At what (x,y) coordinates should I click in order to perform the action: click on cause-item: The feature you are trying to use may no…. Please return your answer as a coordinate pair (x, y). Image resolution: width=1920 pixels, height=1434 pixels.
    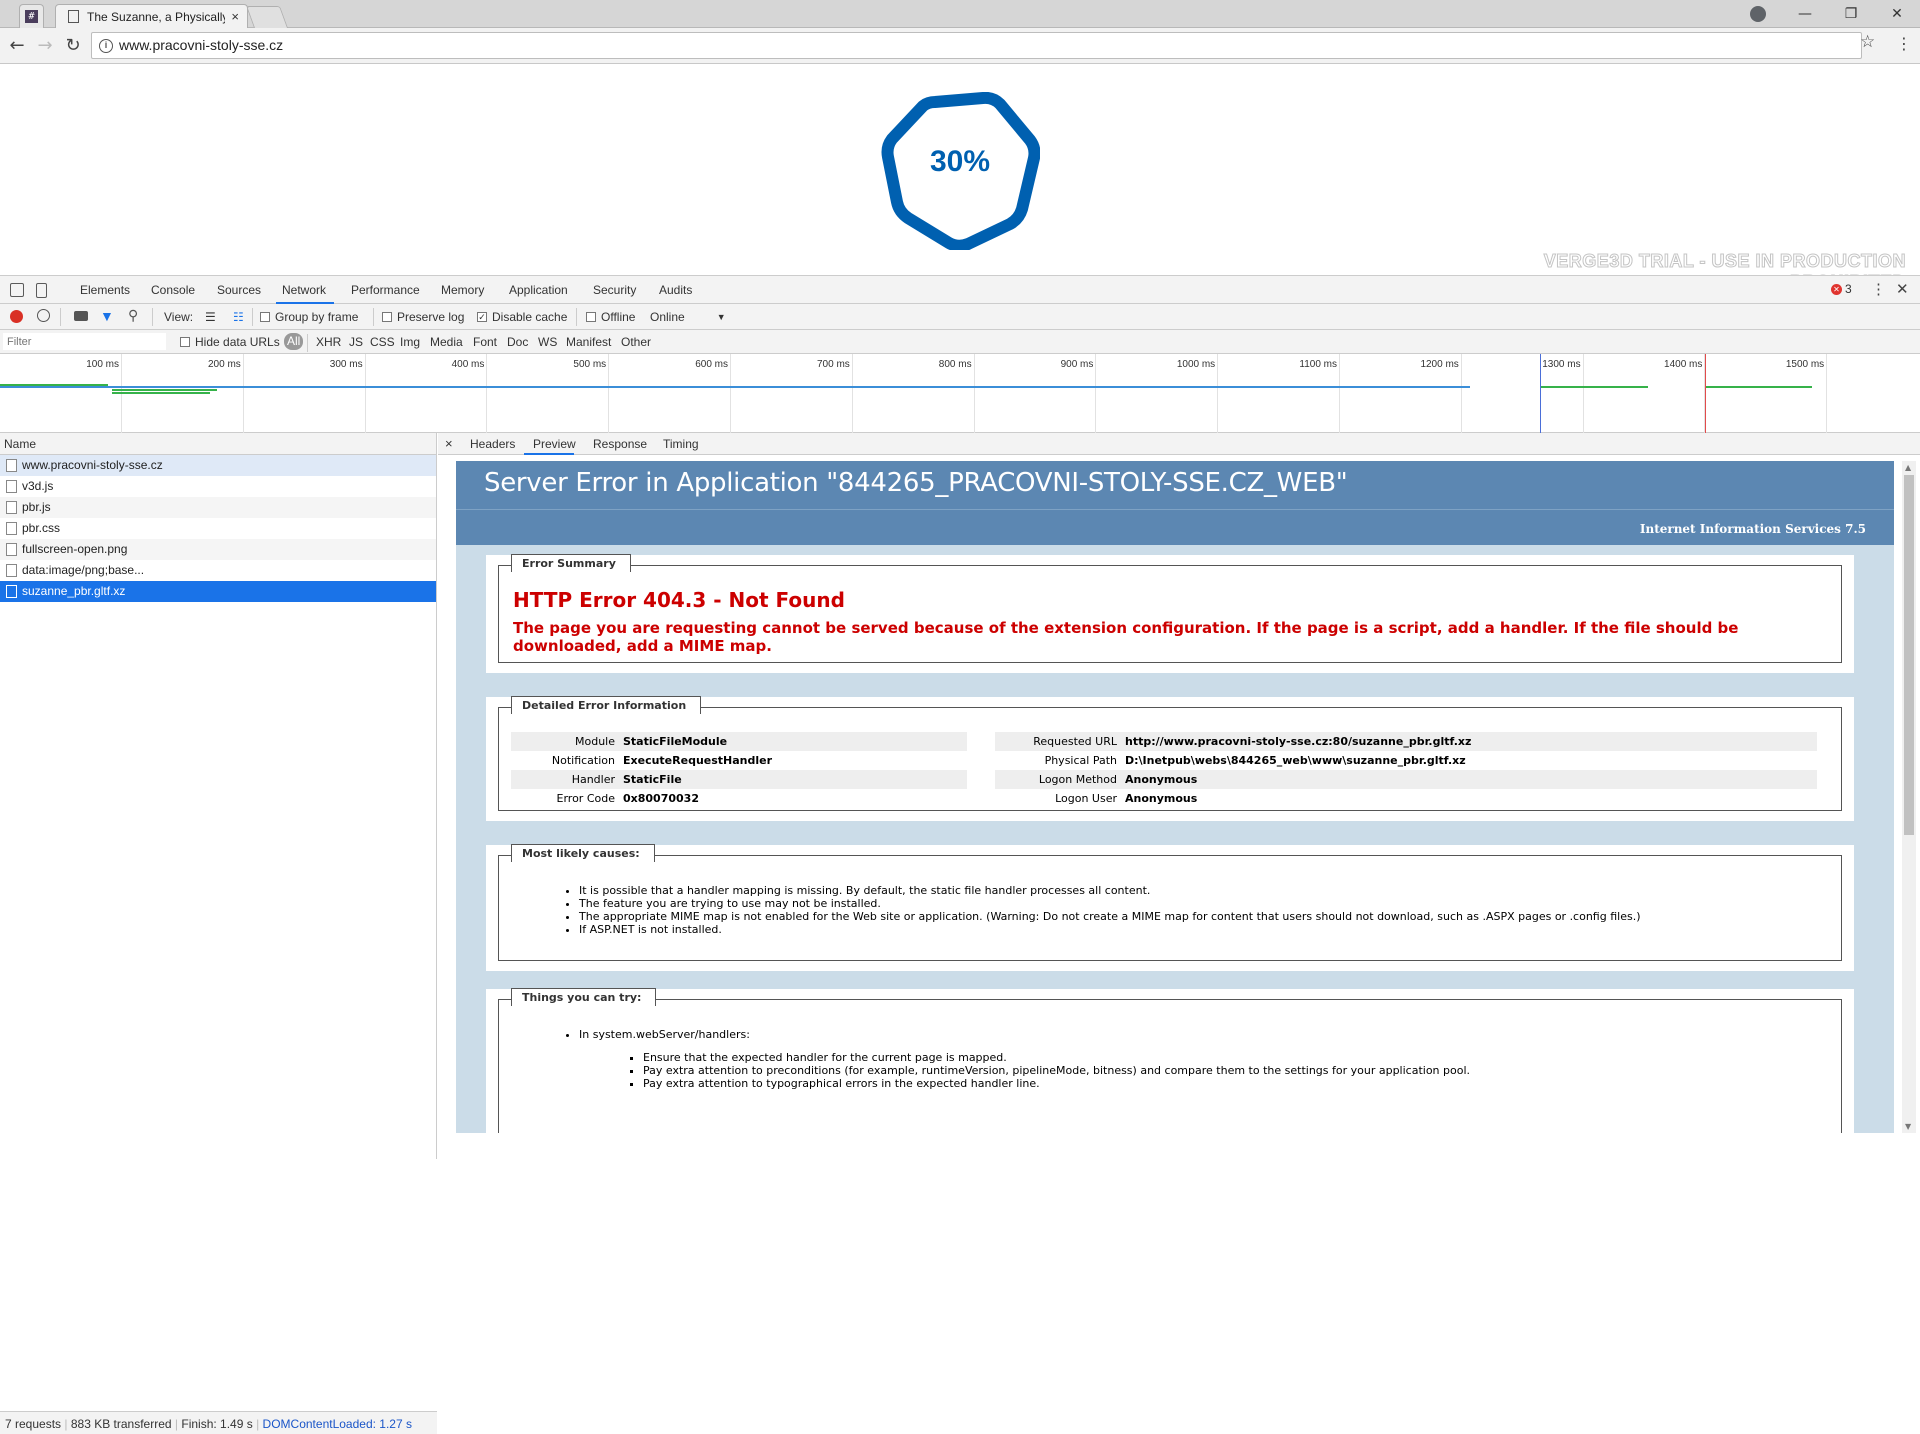
    Looking at the image, I should click on (1110, 903).